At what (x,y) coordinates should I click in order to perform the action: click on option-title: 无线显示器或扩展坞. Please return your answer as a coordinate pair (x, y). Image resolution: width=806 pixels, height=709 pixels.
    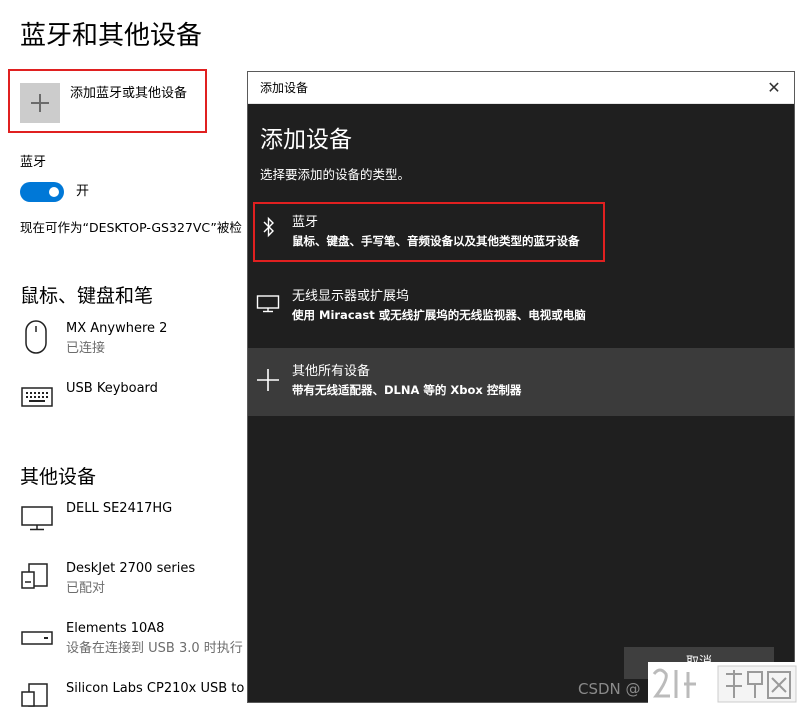
    Looking at the image, I should click on (351, 296).